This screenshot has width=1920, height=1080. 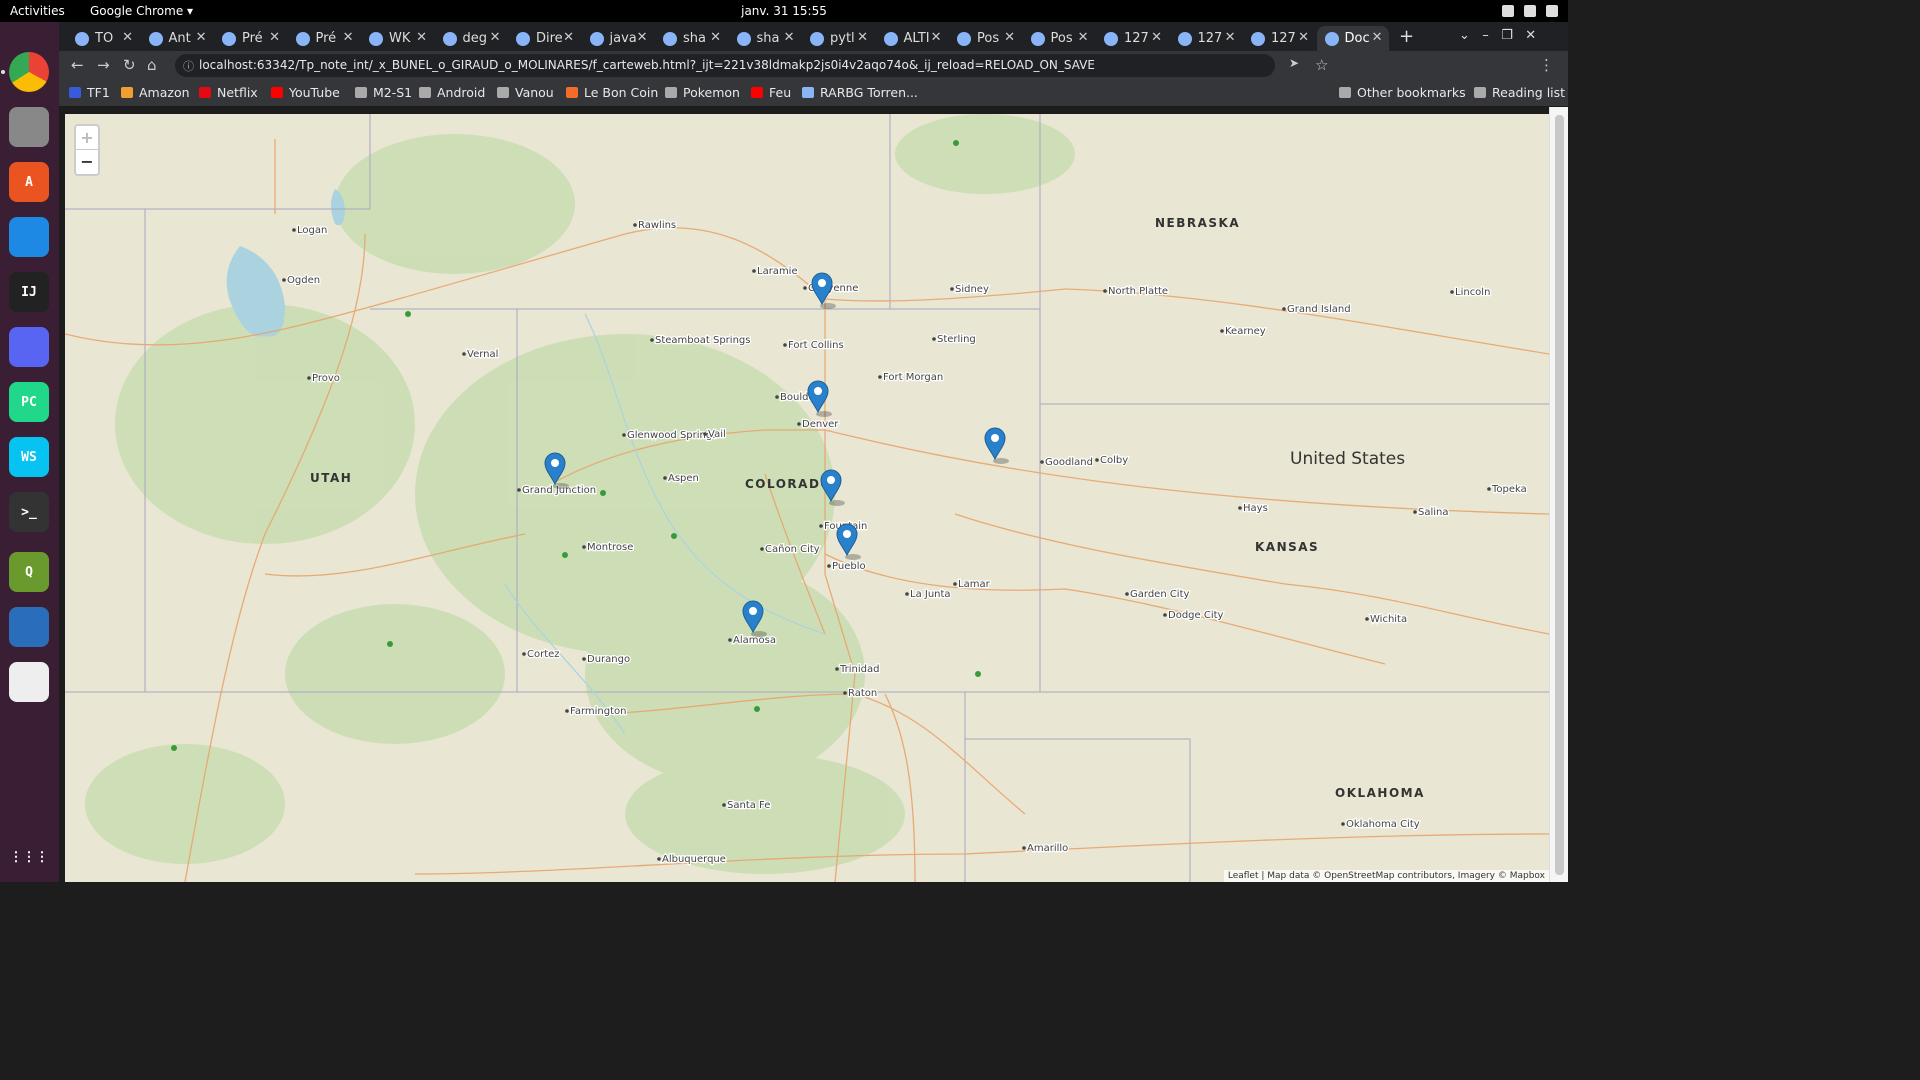 I want to click on intellij-icon: IJ, so click(x=29, y=292).